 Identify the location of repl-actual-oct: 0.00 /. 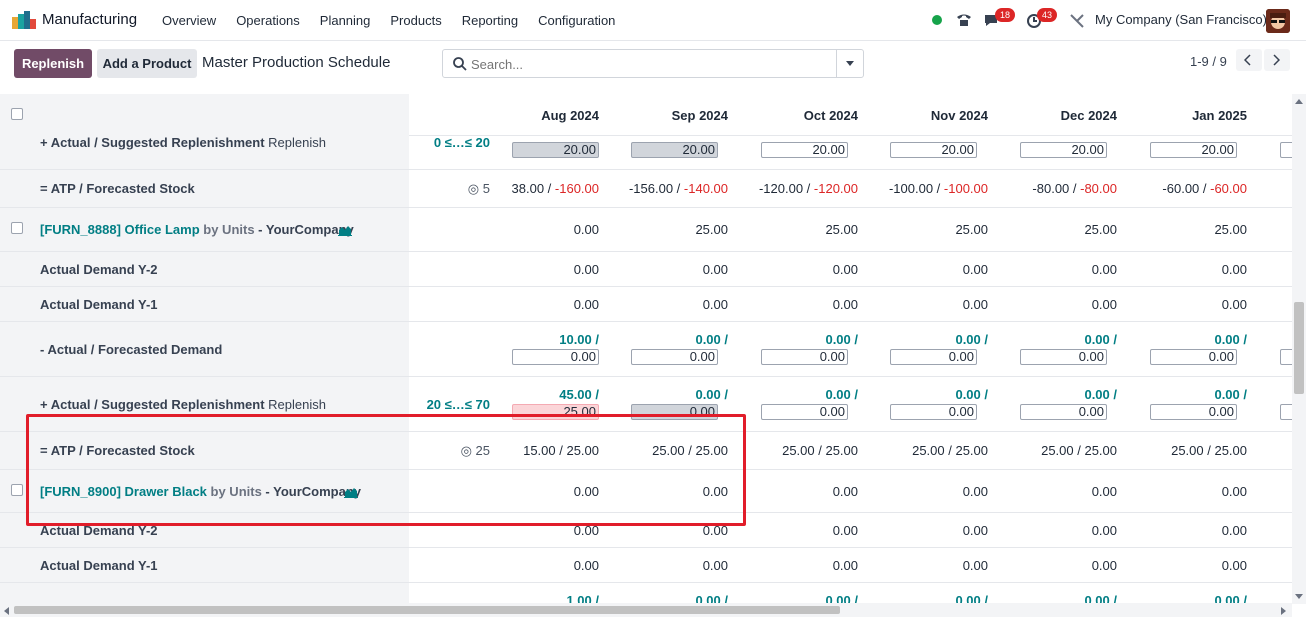
(841, 394).